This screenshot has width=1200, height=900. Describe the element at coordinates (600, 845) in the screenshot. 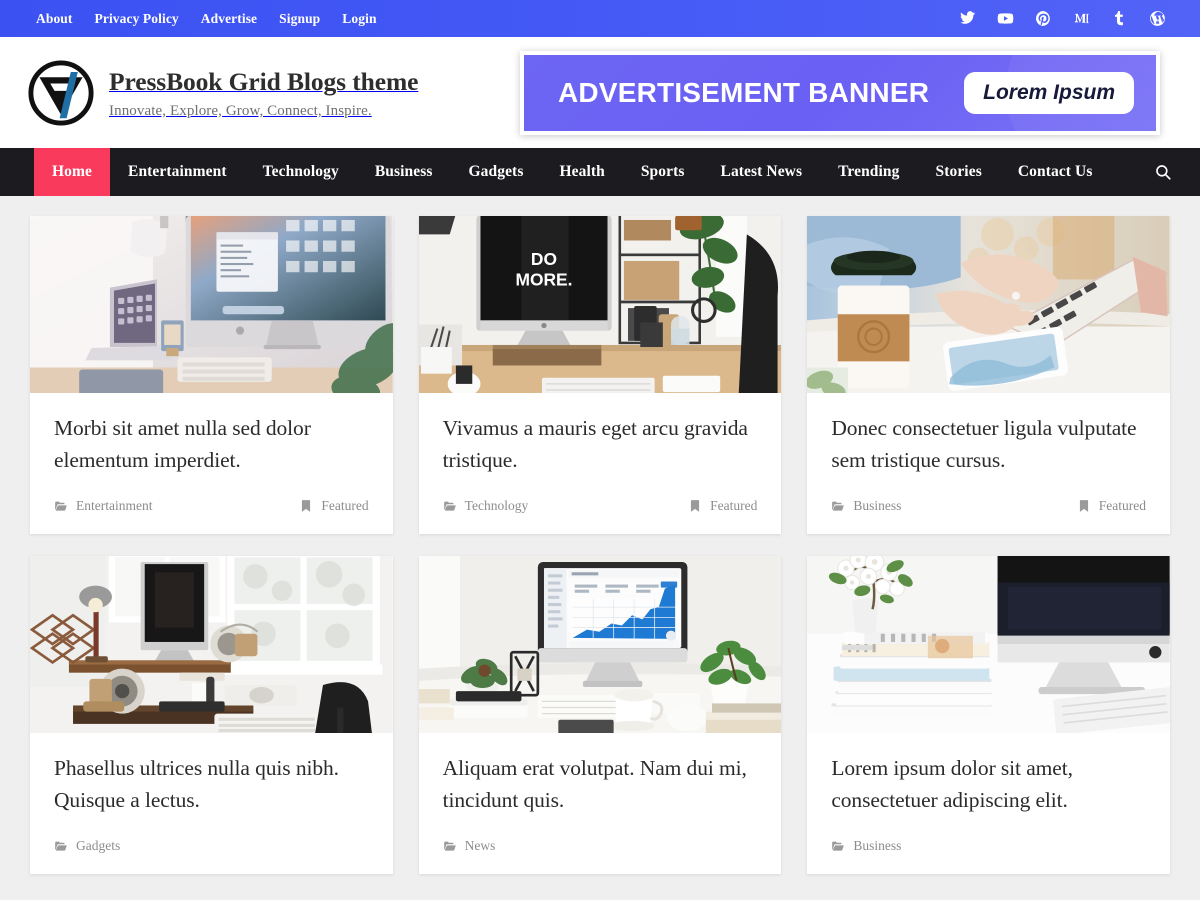

I see `post-meta: News` at that location.